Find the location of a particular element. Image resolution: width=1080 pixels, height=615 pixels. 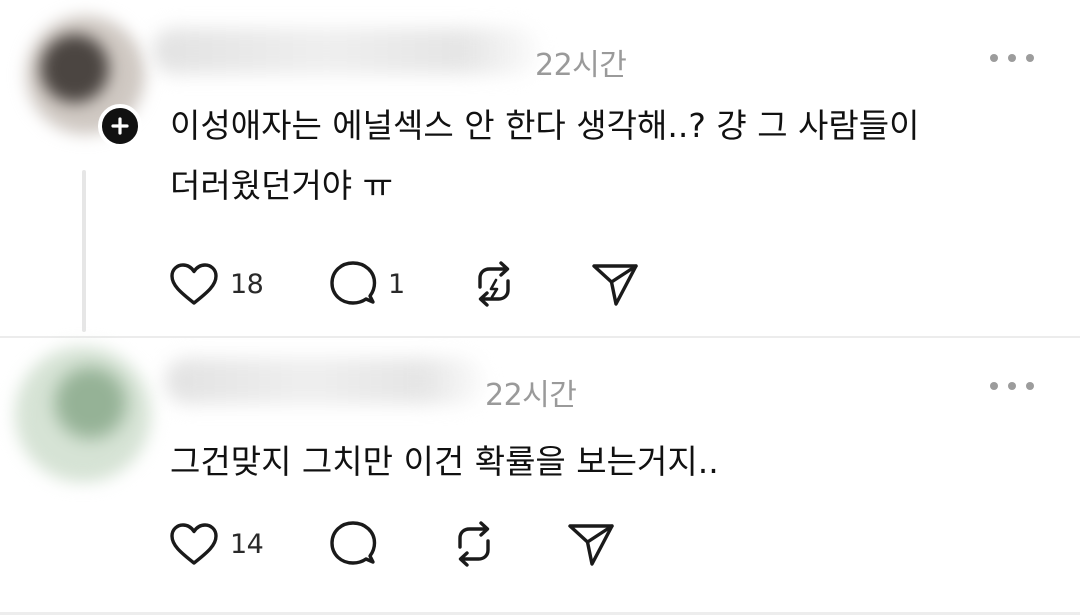

thread-line is located at coordinates (84, 251).